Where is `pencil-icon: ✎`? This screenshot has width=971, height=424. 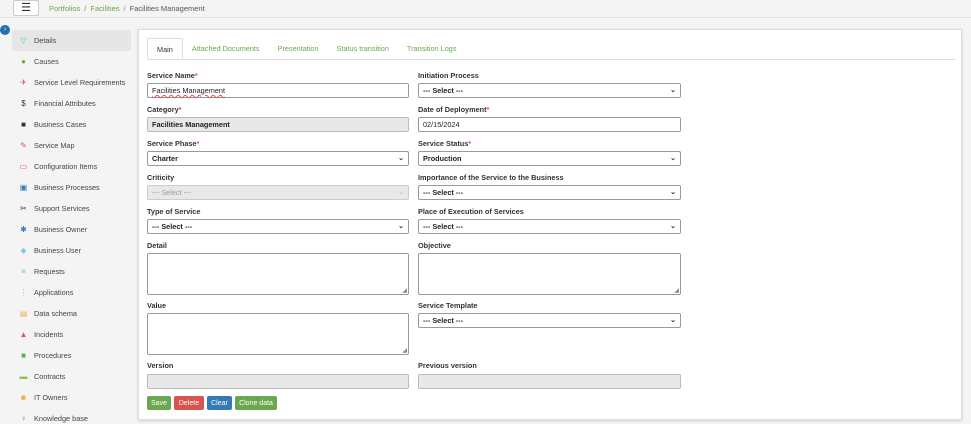 pencil-icon: ✎ is located at coordinates (23, 145).